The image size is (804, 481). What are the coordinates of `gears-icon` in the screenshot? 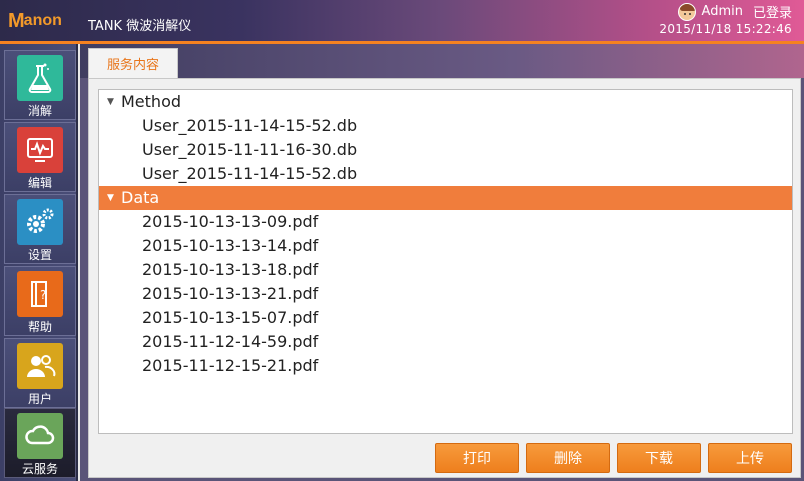 It's located at (40, 222).